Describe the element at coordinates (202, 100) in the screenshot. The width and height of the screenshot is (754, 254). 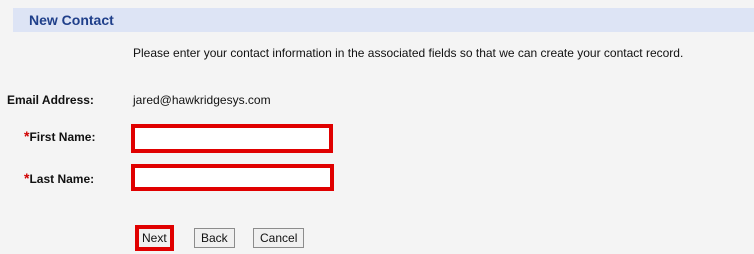
I see `email-address-value: jared@hawkridgesys.com` at that location.